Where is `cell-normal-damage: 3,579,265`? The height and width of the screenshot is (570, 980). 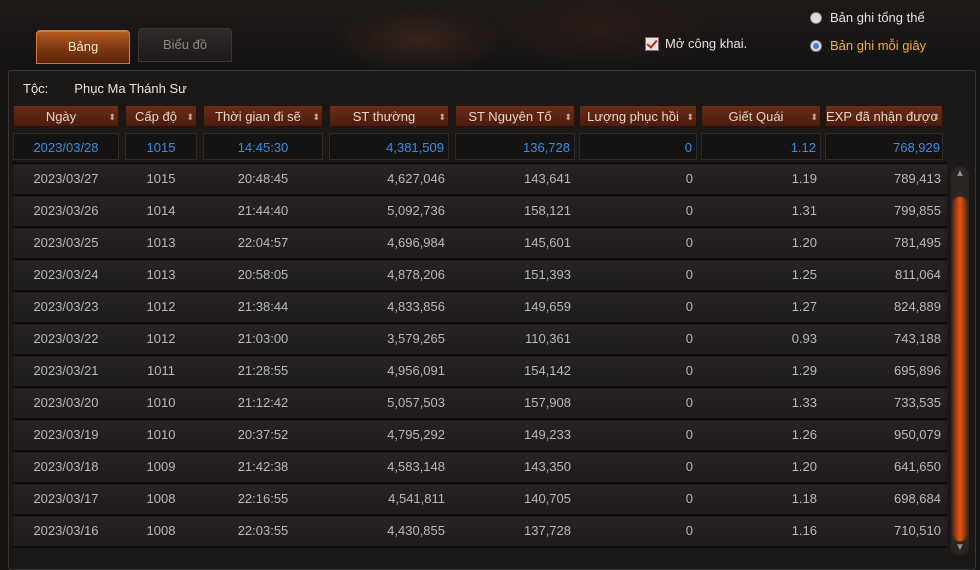 cell-normal-damage: 3,579,265 is located at coordinates (416, 338).